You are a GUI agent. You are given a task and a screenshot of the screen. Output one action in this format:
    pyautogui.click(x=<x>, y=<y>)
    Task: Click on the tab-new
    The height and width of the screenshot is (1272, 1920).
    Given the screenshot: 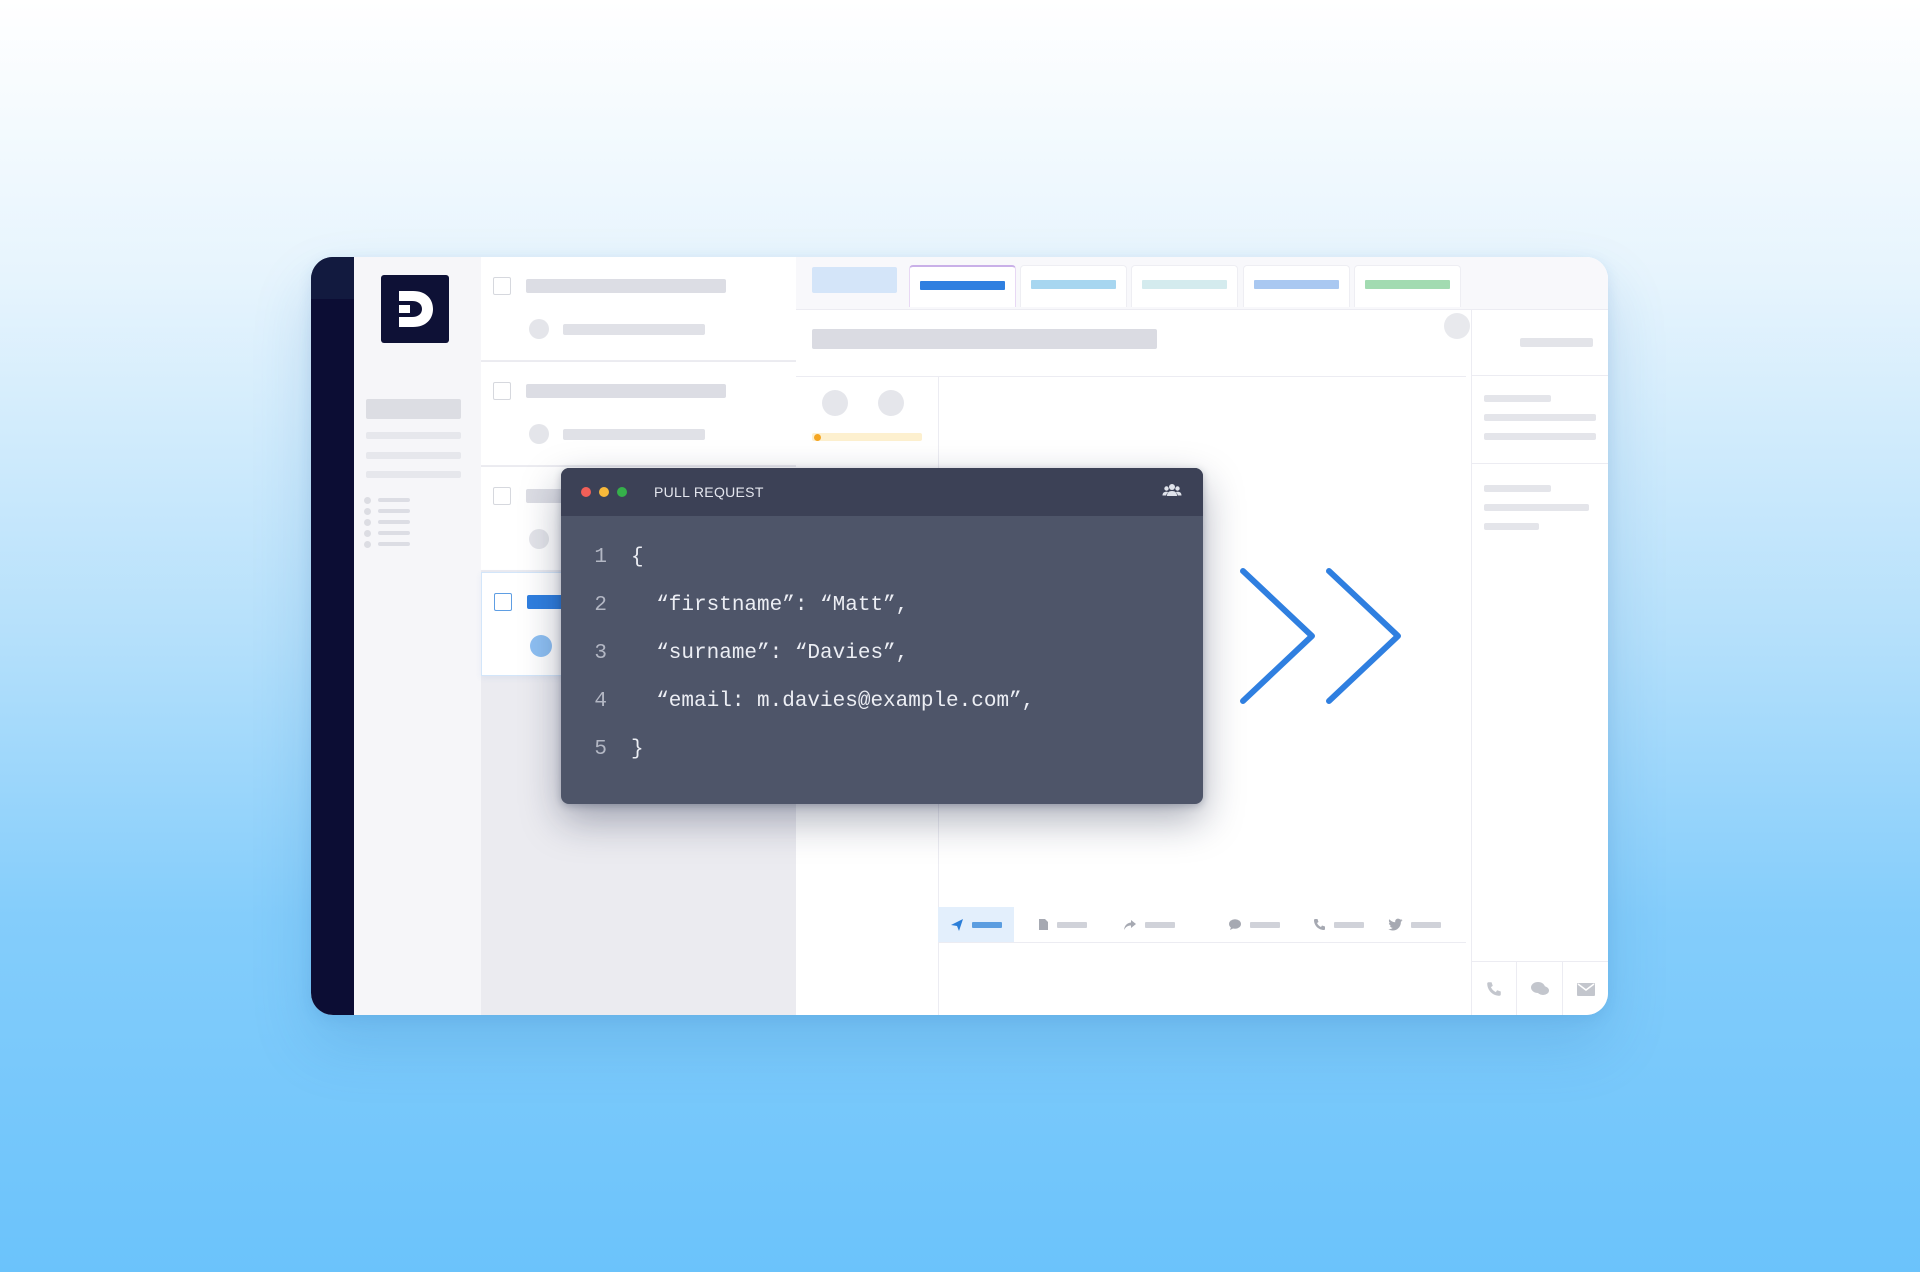 What is the action you would take?
    pyautogui.click(x=854, y=280)
    